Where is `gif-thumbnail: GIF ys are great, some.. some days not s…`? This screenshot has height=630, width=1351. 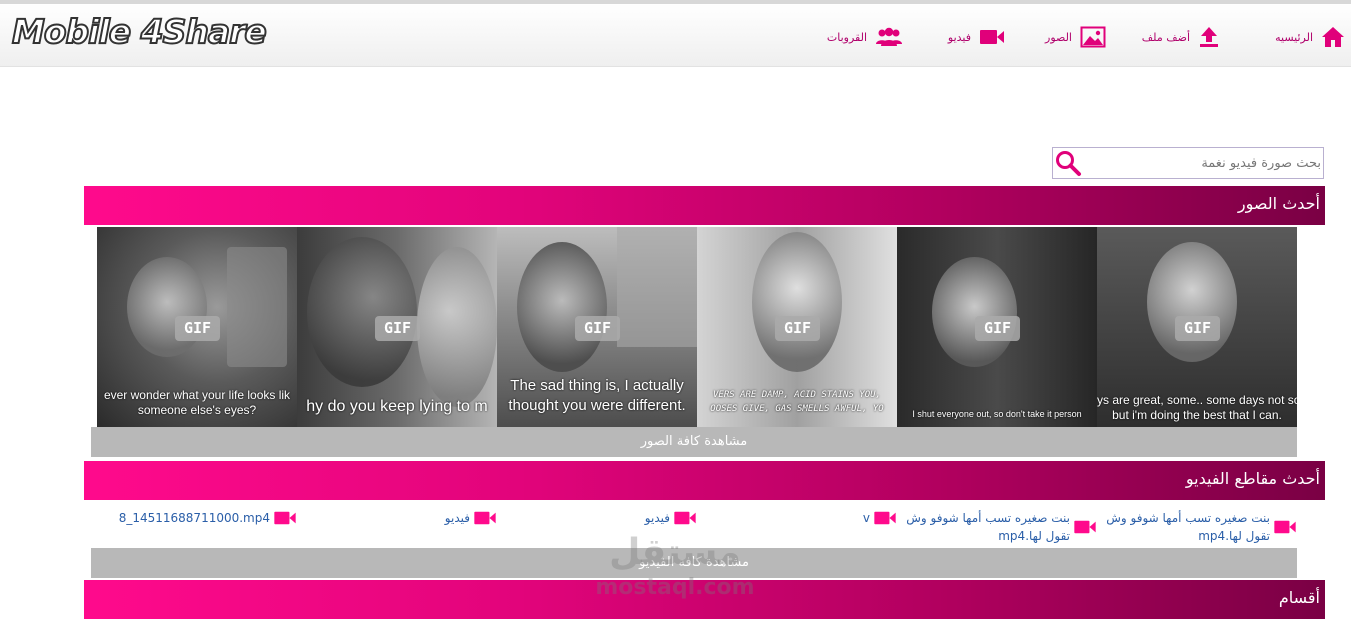 gif-thumbnail: GIF ys are great, some.. some days not s… is located at coordinates (1197, 327).